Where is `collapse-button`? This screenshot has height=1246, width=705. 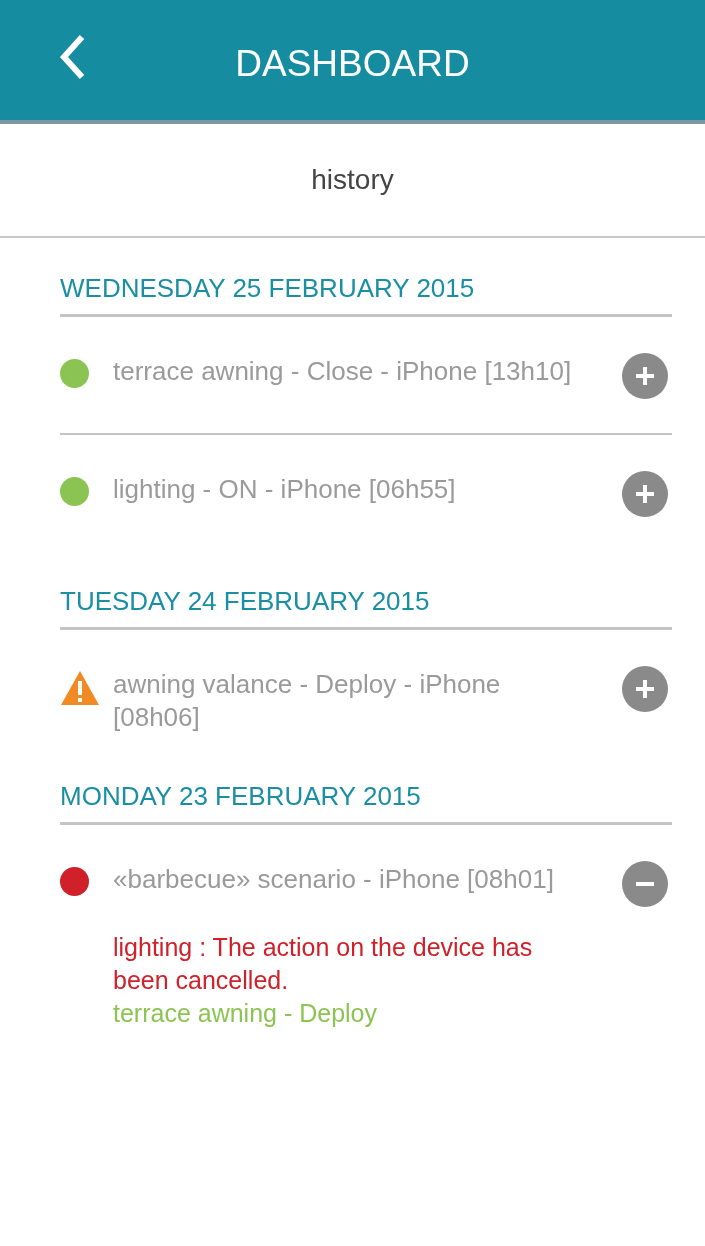
collapse-button is located at coordinates (645, 884).